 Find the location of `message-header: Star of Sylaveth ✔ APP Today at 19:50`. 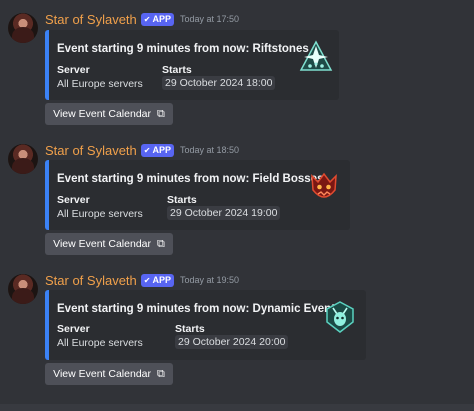

message-header: Star of Sylaveth ✔ APP Today at 19:50 is located at coordinates (142, 280).